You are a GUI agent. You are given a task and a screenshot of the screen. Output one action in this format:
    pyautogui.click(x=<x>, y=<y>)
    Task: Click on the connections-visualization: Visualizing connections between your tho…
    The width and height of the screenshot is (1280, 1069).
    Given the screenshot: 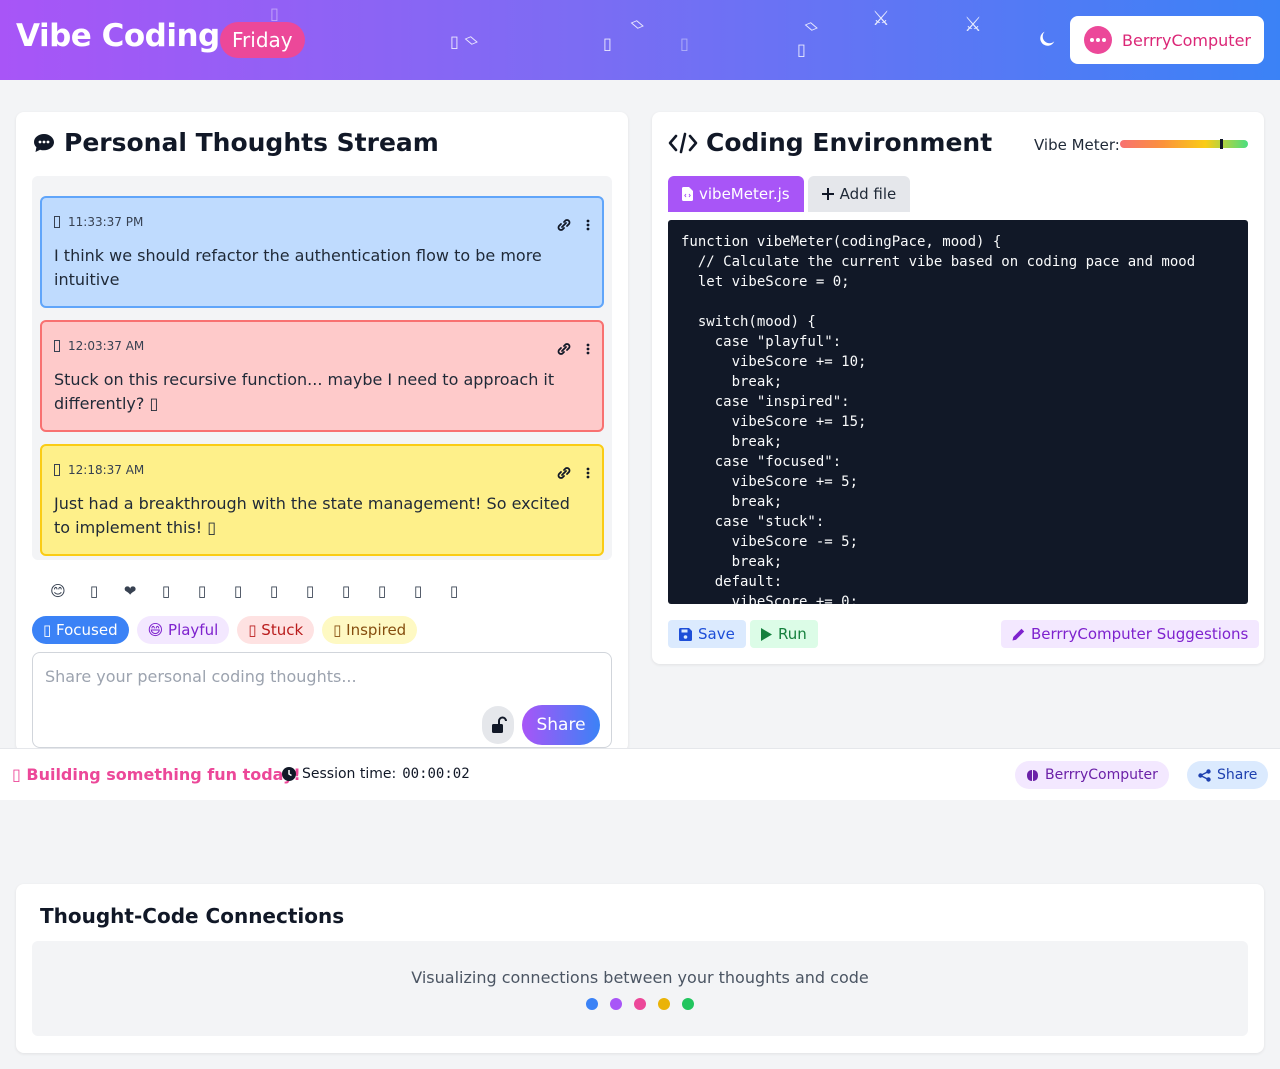 What is the action you would take?
    pyautogui.click(x=640, y=988)
    